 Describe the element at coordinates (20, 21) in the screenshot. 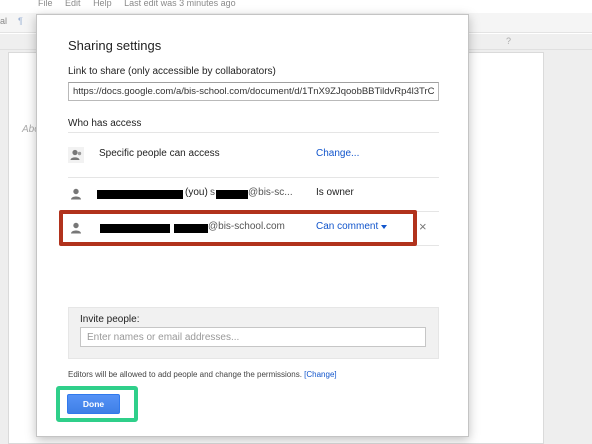

I see `paragraph-icon: ¶` at that location.